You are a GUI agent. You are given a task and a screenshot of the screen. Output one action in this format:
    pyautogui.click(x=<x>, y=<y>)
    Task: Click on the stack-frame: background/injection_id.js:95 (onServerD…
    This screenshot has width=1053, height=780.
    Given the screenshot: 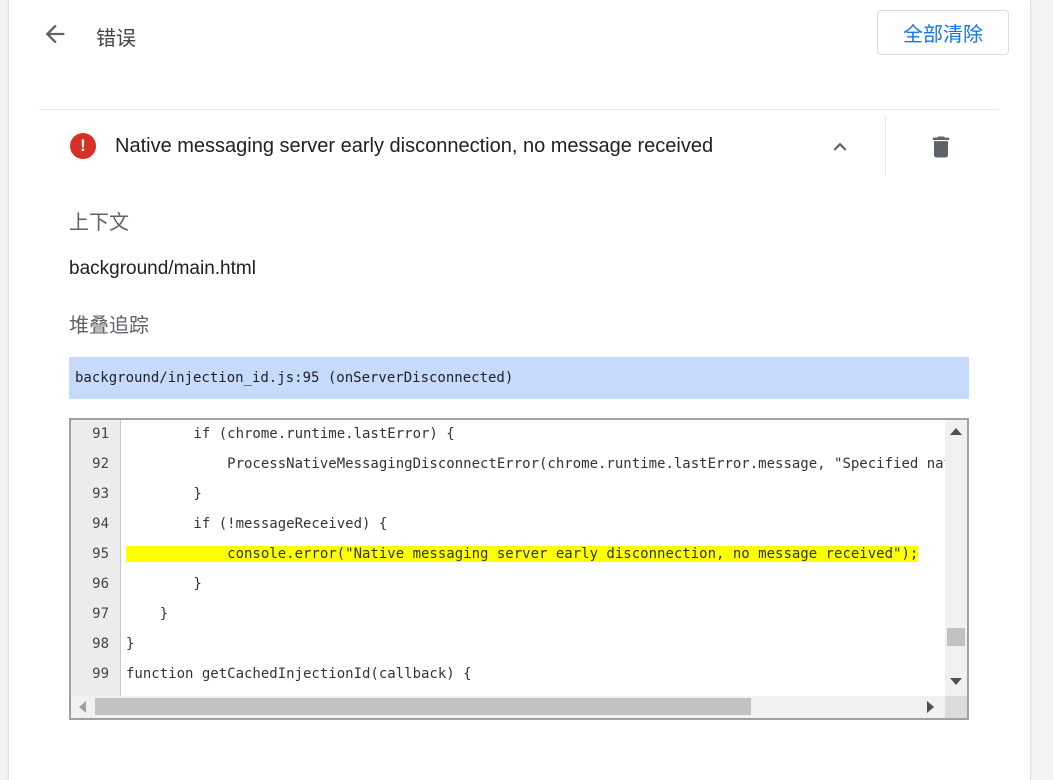 What is the action you would take?
    pyautogui.click(x=519, y=378)
    